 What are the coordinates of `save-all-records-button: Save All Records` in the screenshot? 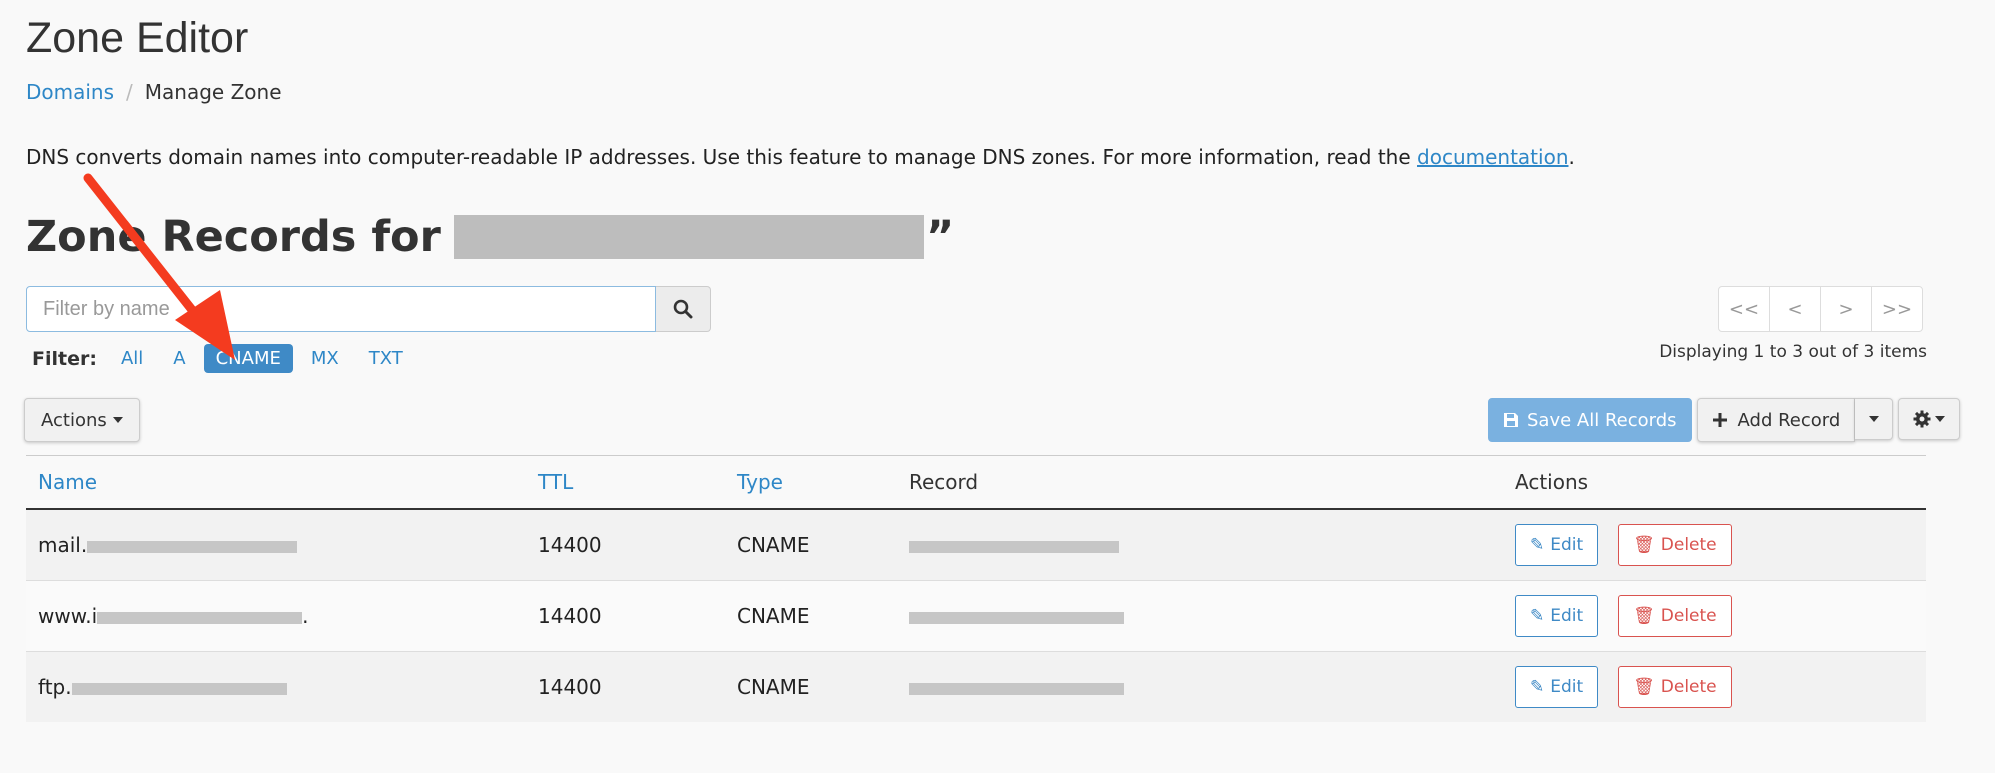 It's located at (1590, 420).